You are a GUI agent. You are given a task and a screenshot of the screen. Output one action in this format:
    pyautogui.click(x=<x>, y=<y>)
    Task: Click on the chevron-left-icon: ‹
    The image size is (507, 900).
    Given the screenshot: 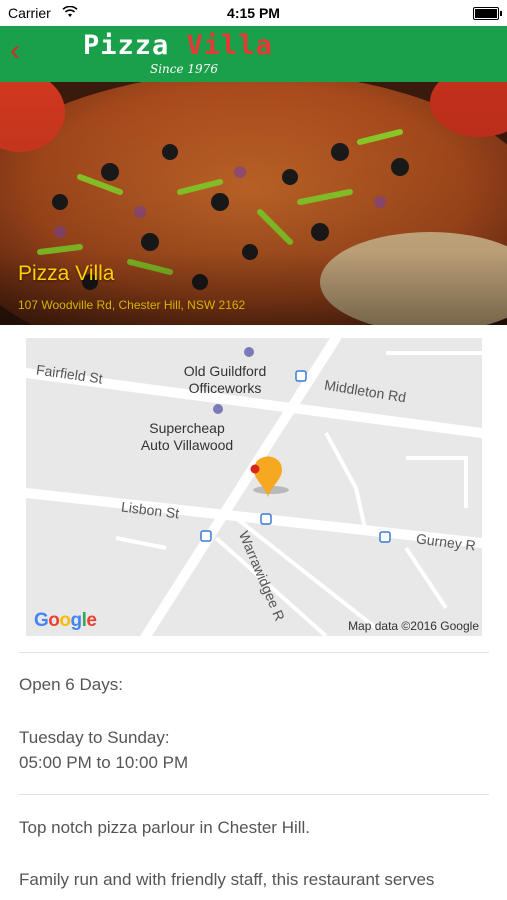 What is the action you would take?
    pyautogui.click(x=15, y=51)
    